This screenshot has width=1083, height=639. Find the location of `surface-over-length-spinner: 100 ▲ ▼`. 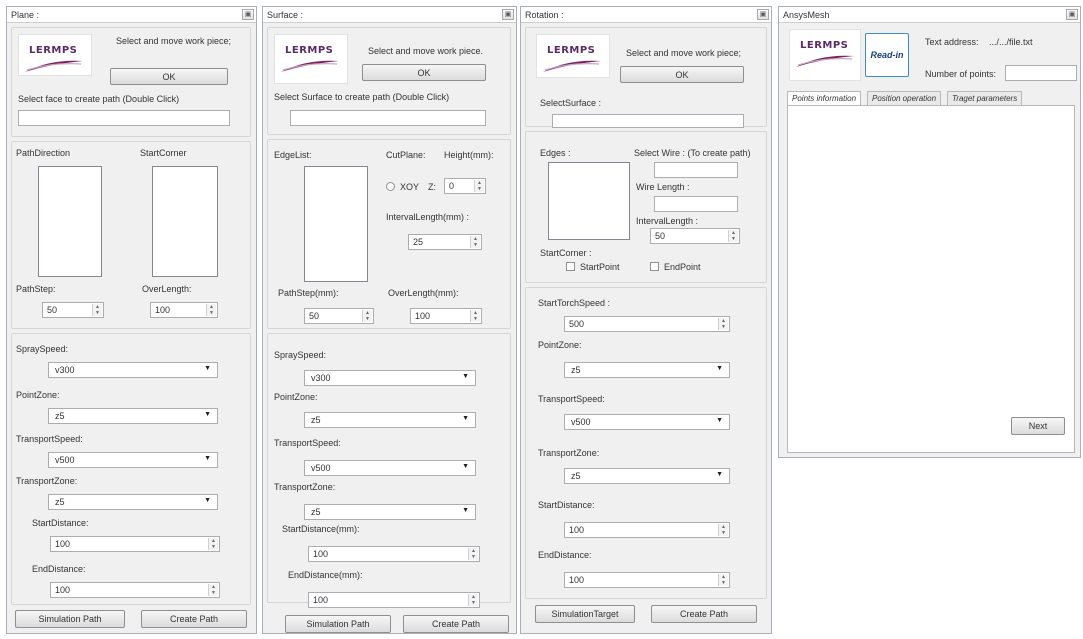

surface-over-length-spinner: 100 ▲ ▼ is located at coordinates (446, 316).